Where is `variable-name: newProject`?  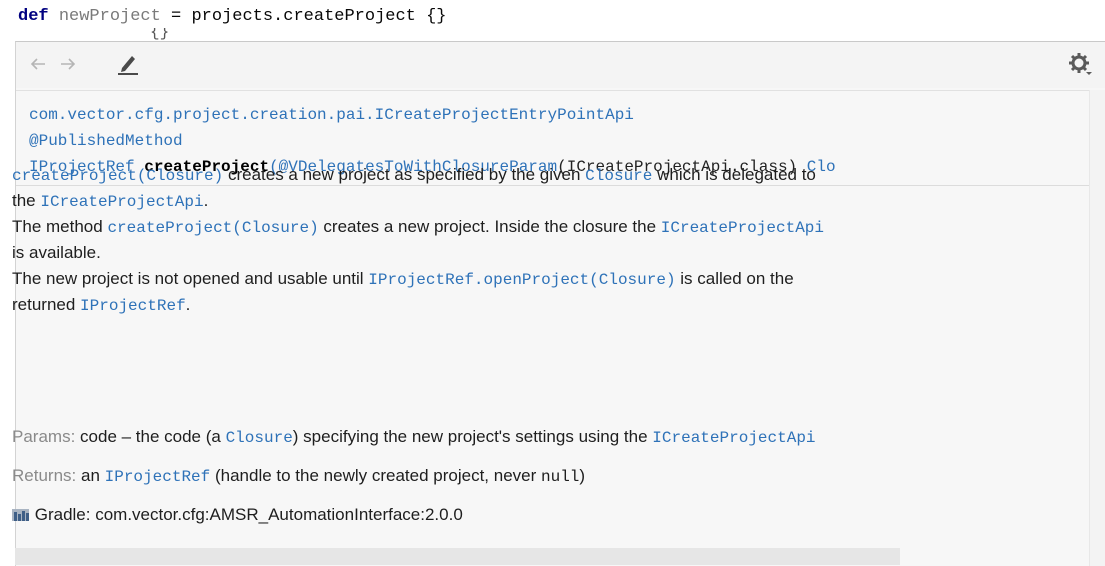 variable-name: newProject is located at coordinates (109, 16).